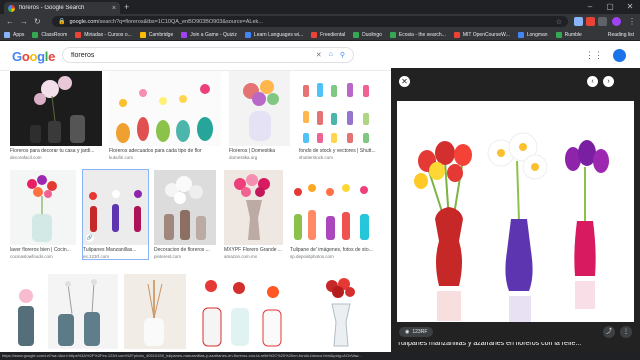 The width and height of the screenshot is (640, 360). I want to click on result-item-selected: 🔗 Tulipanes Manzanillas... es.123rf.com, so click(115, 214).